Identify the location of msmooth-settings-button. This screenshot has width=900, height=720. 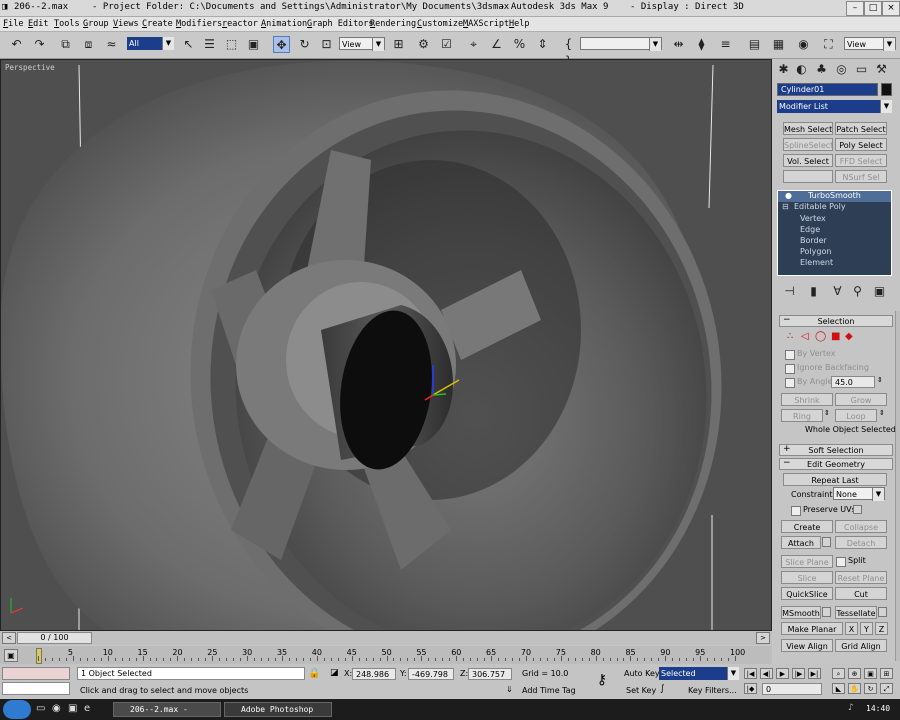
(826, 612).